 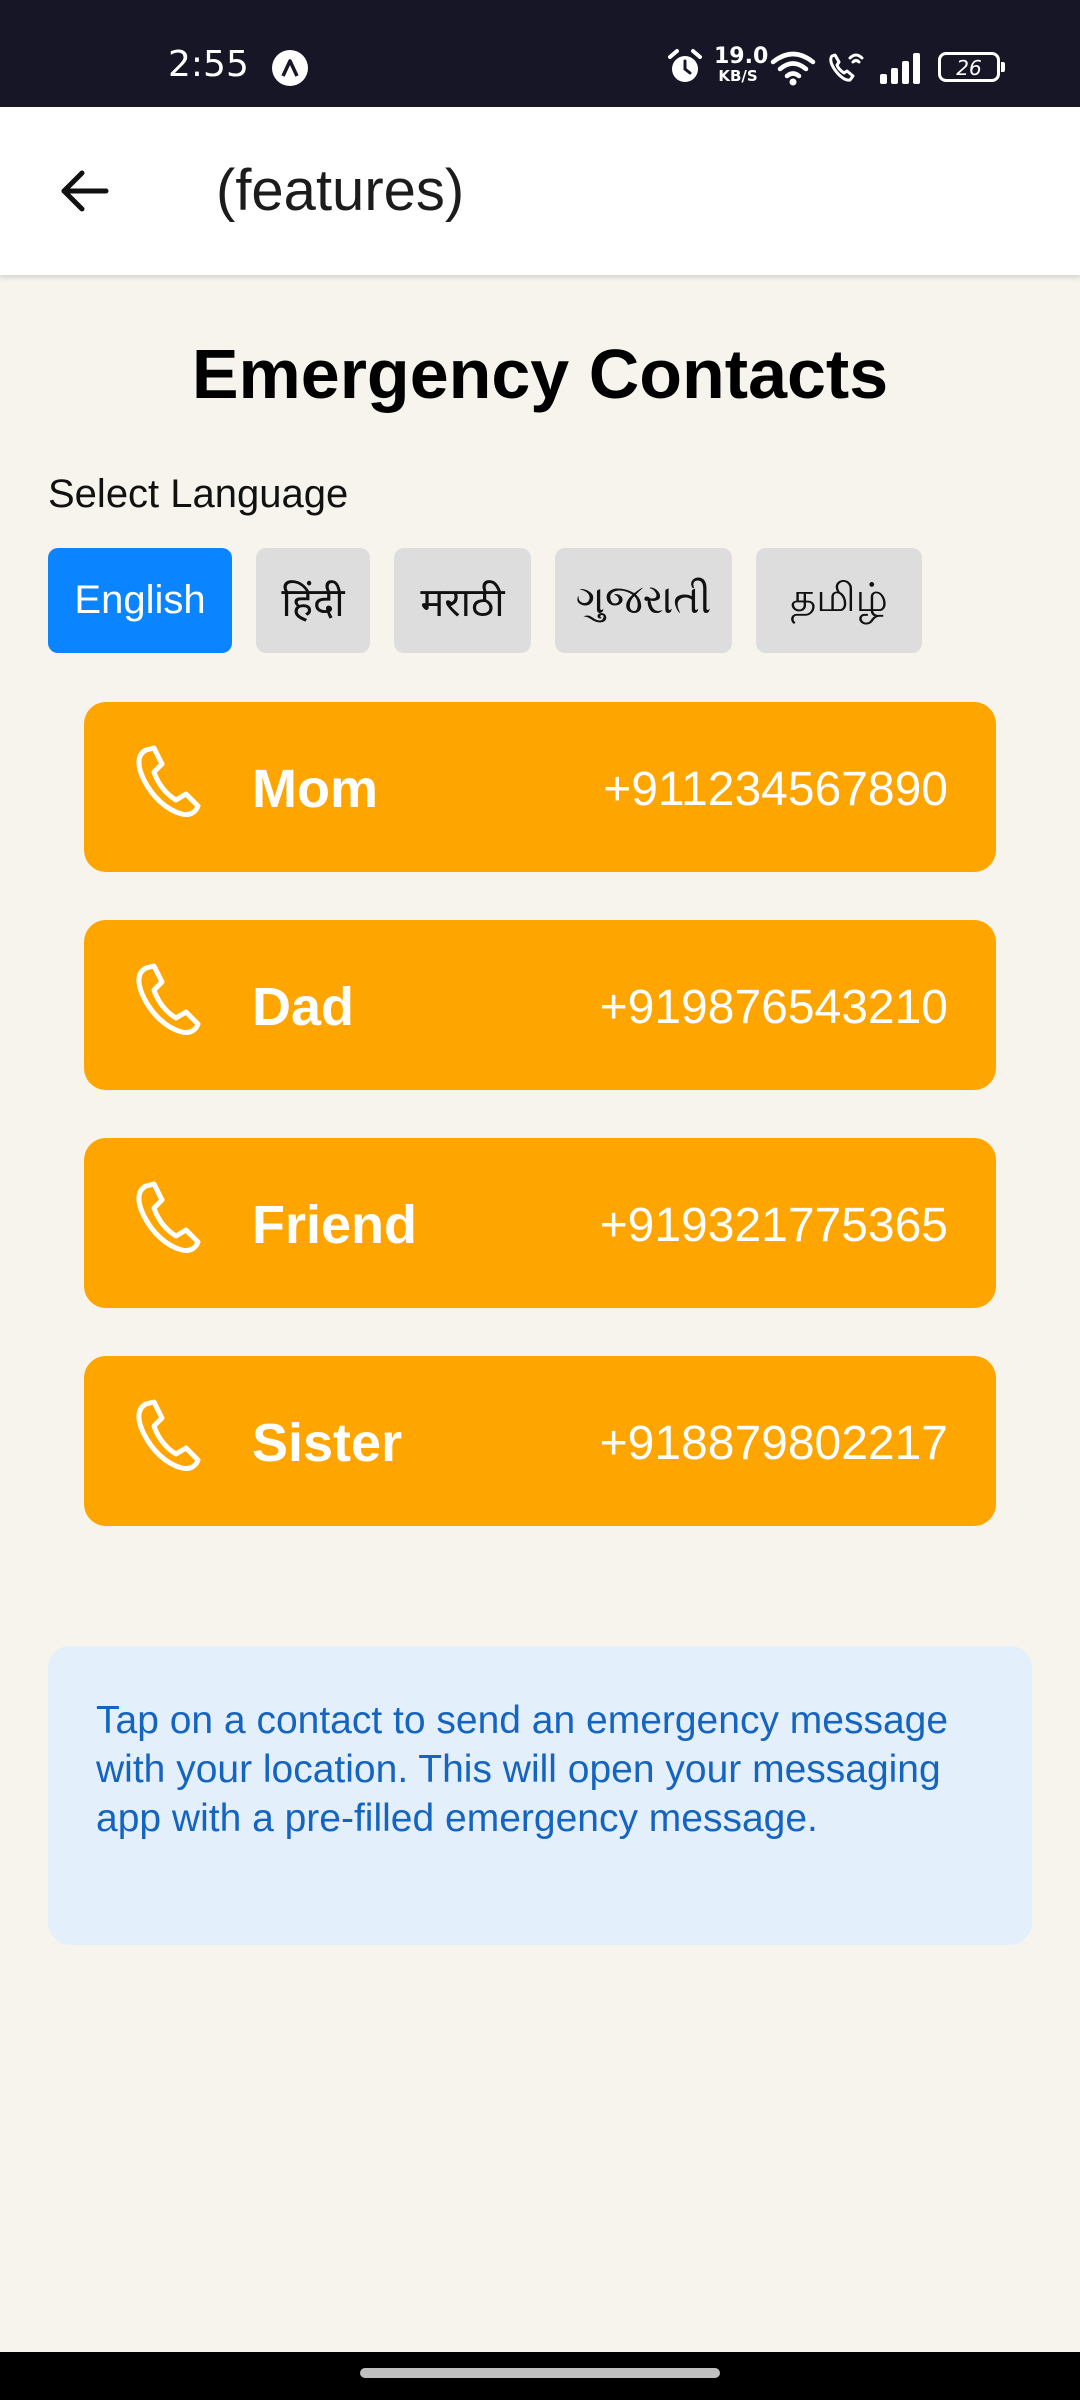 What do you see at coordinates (540, 191) in the screenshot?
I see `app-bar: (features)` at bounding box center [540, 191].